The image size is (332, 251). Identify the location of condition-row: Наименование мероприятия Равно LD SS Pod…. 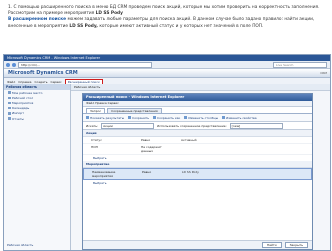
(197, 174).